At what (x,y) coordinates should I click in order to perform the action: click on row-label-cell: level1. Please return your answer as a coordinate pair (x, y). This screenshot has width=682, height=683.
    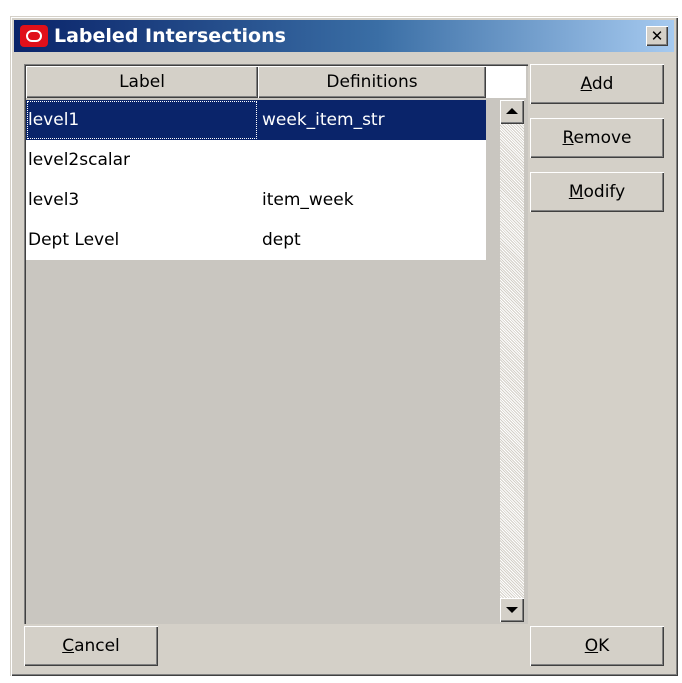
    Looking at the image, I should click on (142, 120).